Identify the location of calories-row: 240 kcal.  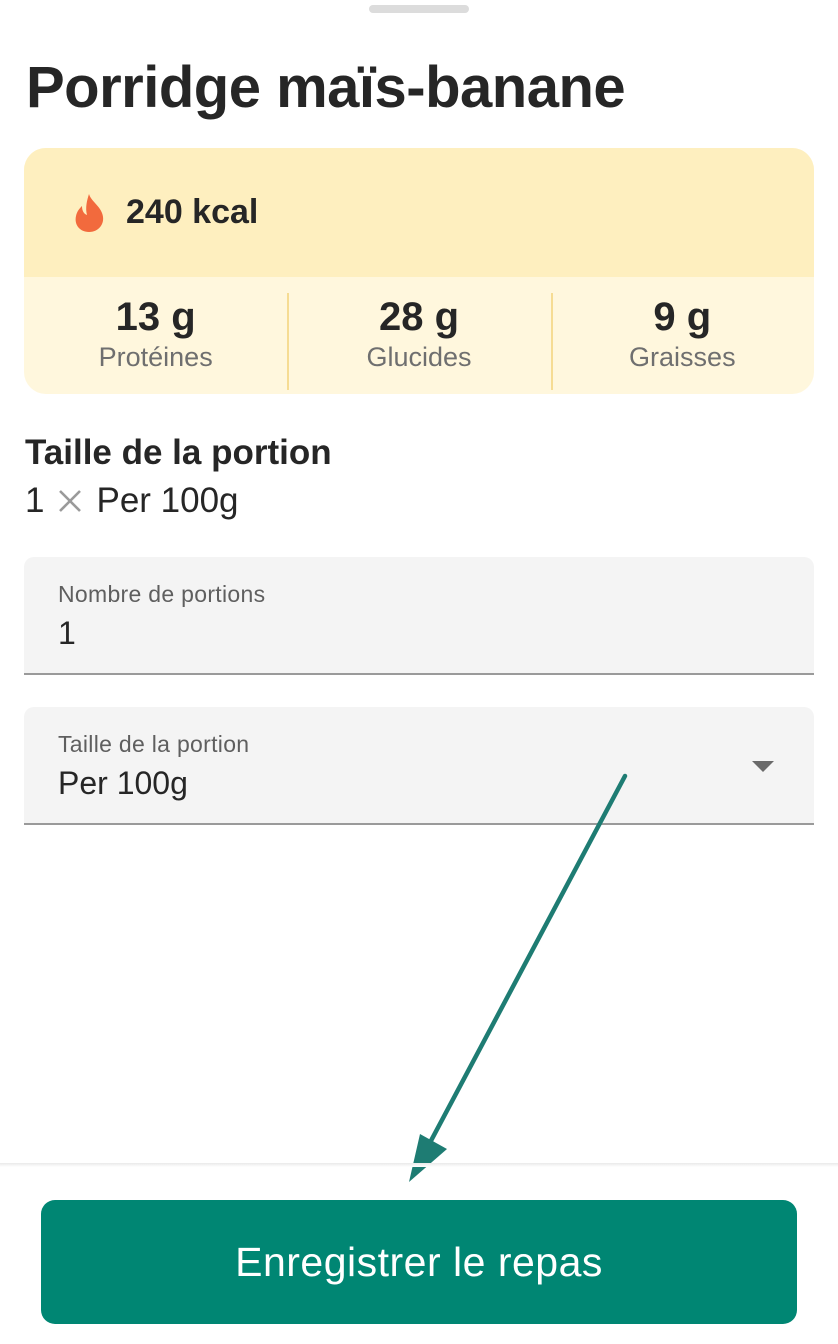
(419, 212).